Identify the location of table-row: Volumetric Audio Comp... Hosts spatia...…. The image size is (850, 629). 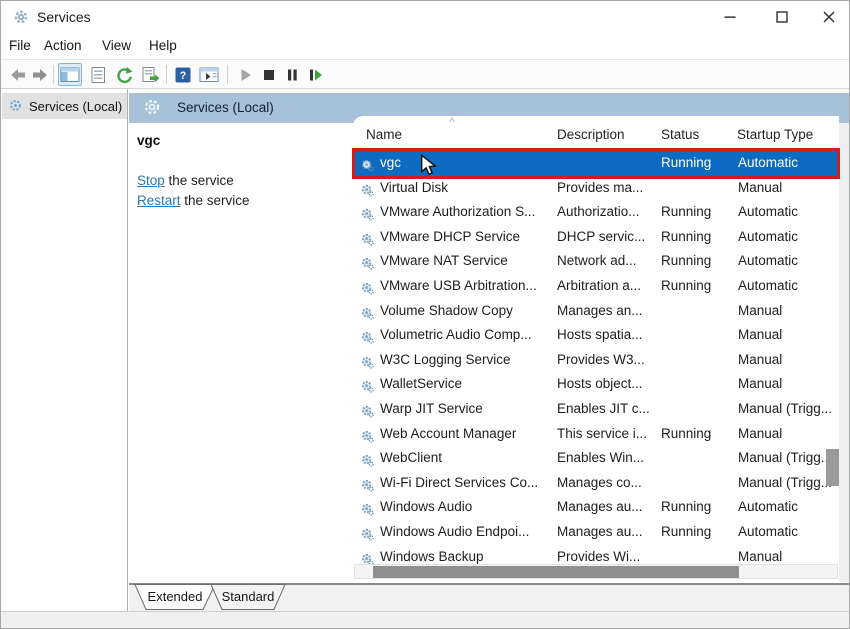
(596, 335).